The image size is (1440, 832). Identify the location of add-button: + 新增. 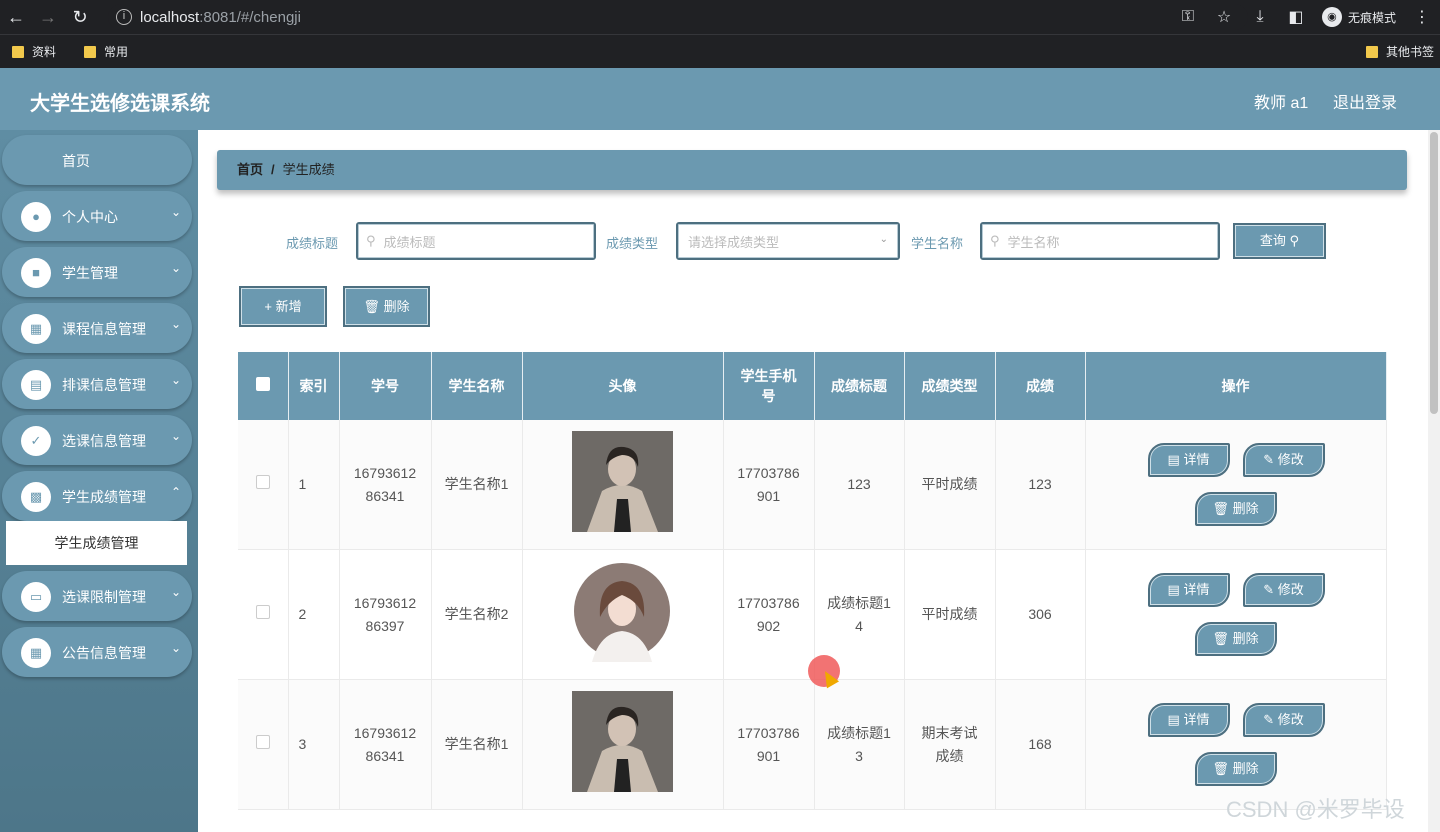
(283, 306).